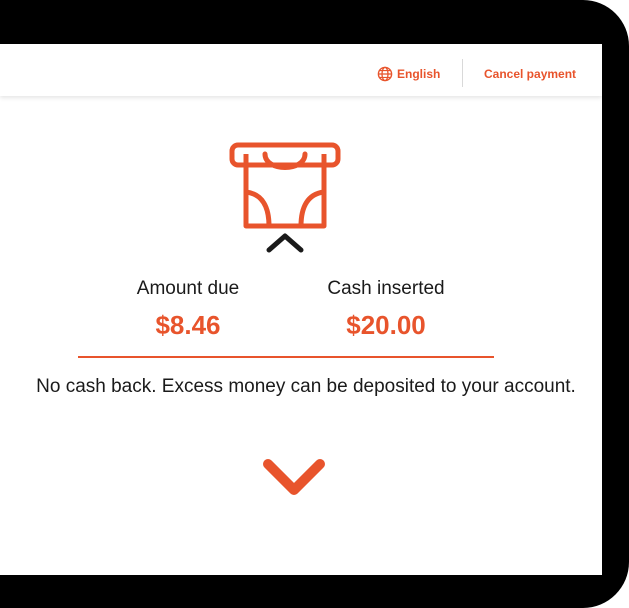 The height and width of the screenshot is (608, 629). What do you see at coordinates (188, 325) in the screenshot?
I see `amount-due-value: $8.46` at bounding box center [188, 325].